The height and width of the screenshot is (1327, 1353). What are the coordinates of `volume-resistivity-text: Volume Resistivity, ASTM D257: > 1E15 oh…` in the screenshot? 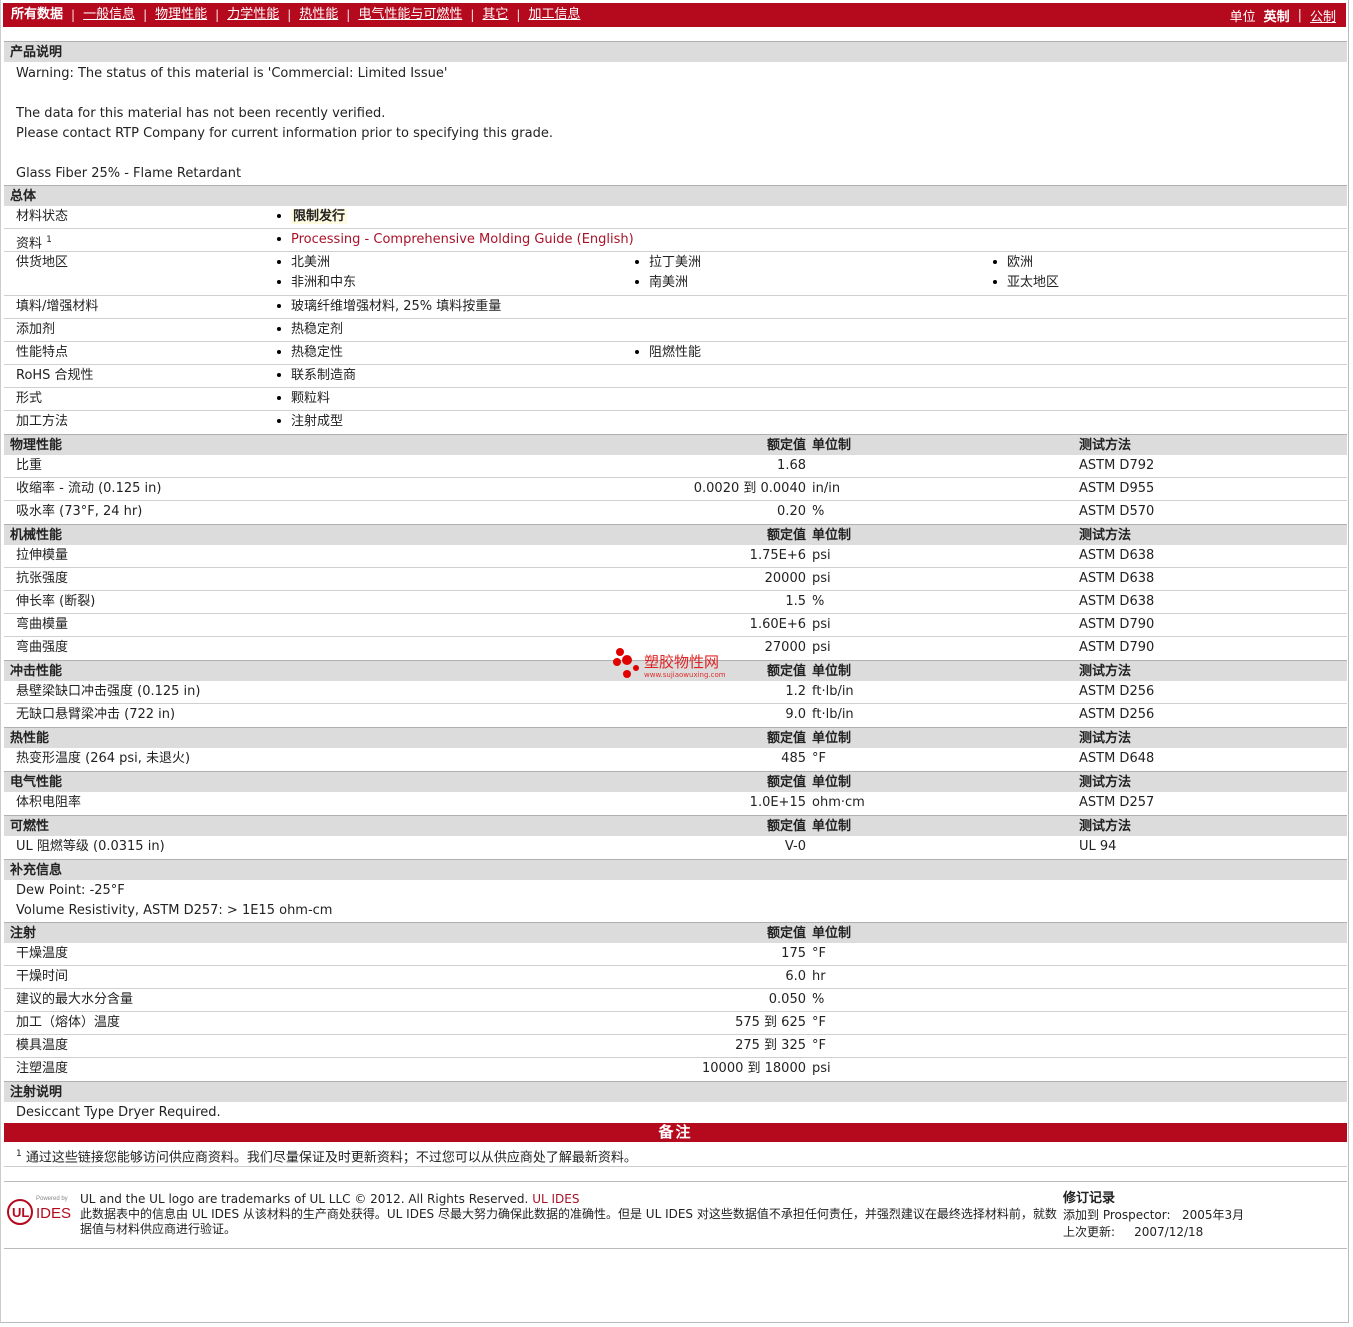 It's located at (174, 910).